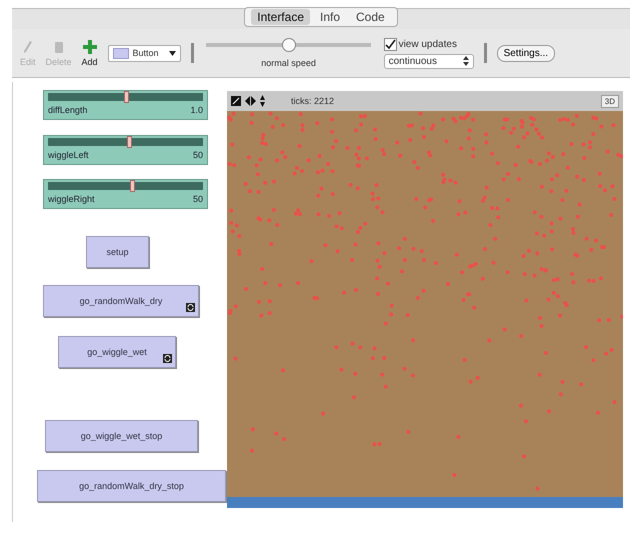  I want to click on 3d-button: 3D, so click(609, 101).